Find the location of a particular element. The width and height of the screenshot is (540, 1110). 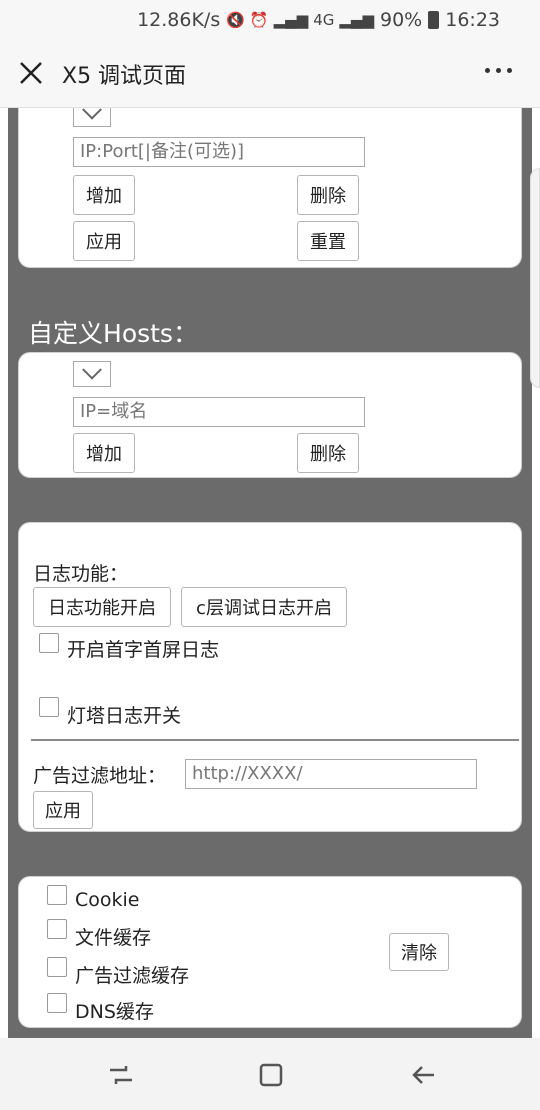

cookie-label: Cookie is located at coordinates (107, 900).